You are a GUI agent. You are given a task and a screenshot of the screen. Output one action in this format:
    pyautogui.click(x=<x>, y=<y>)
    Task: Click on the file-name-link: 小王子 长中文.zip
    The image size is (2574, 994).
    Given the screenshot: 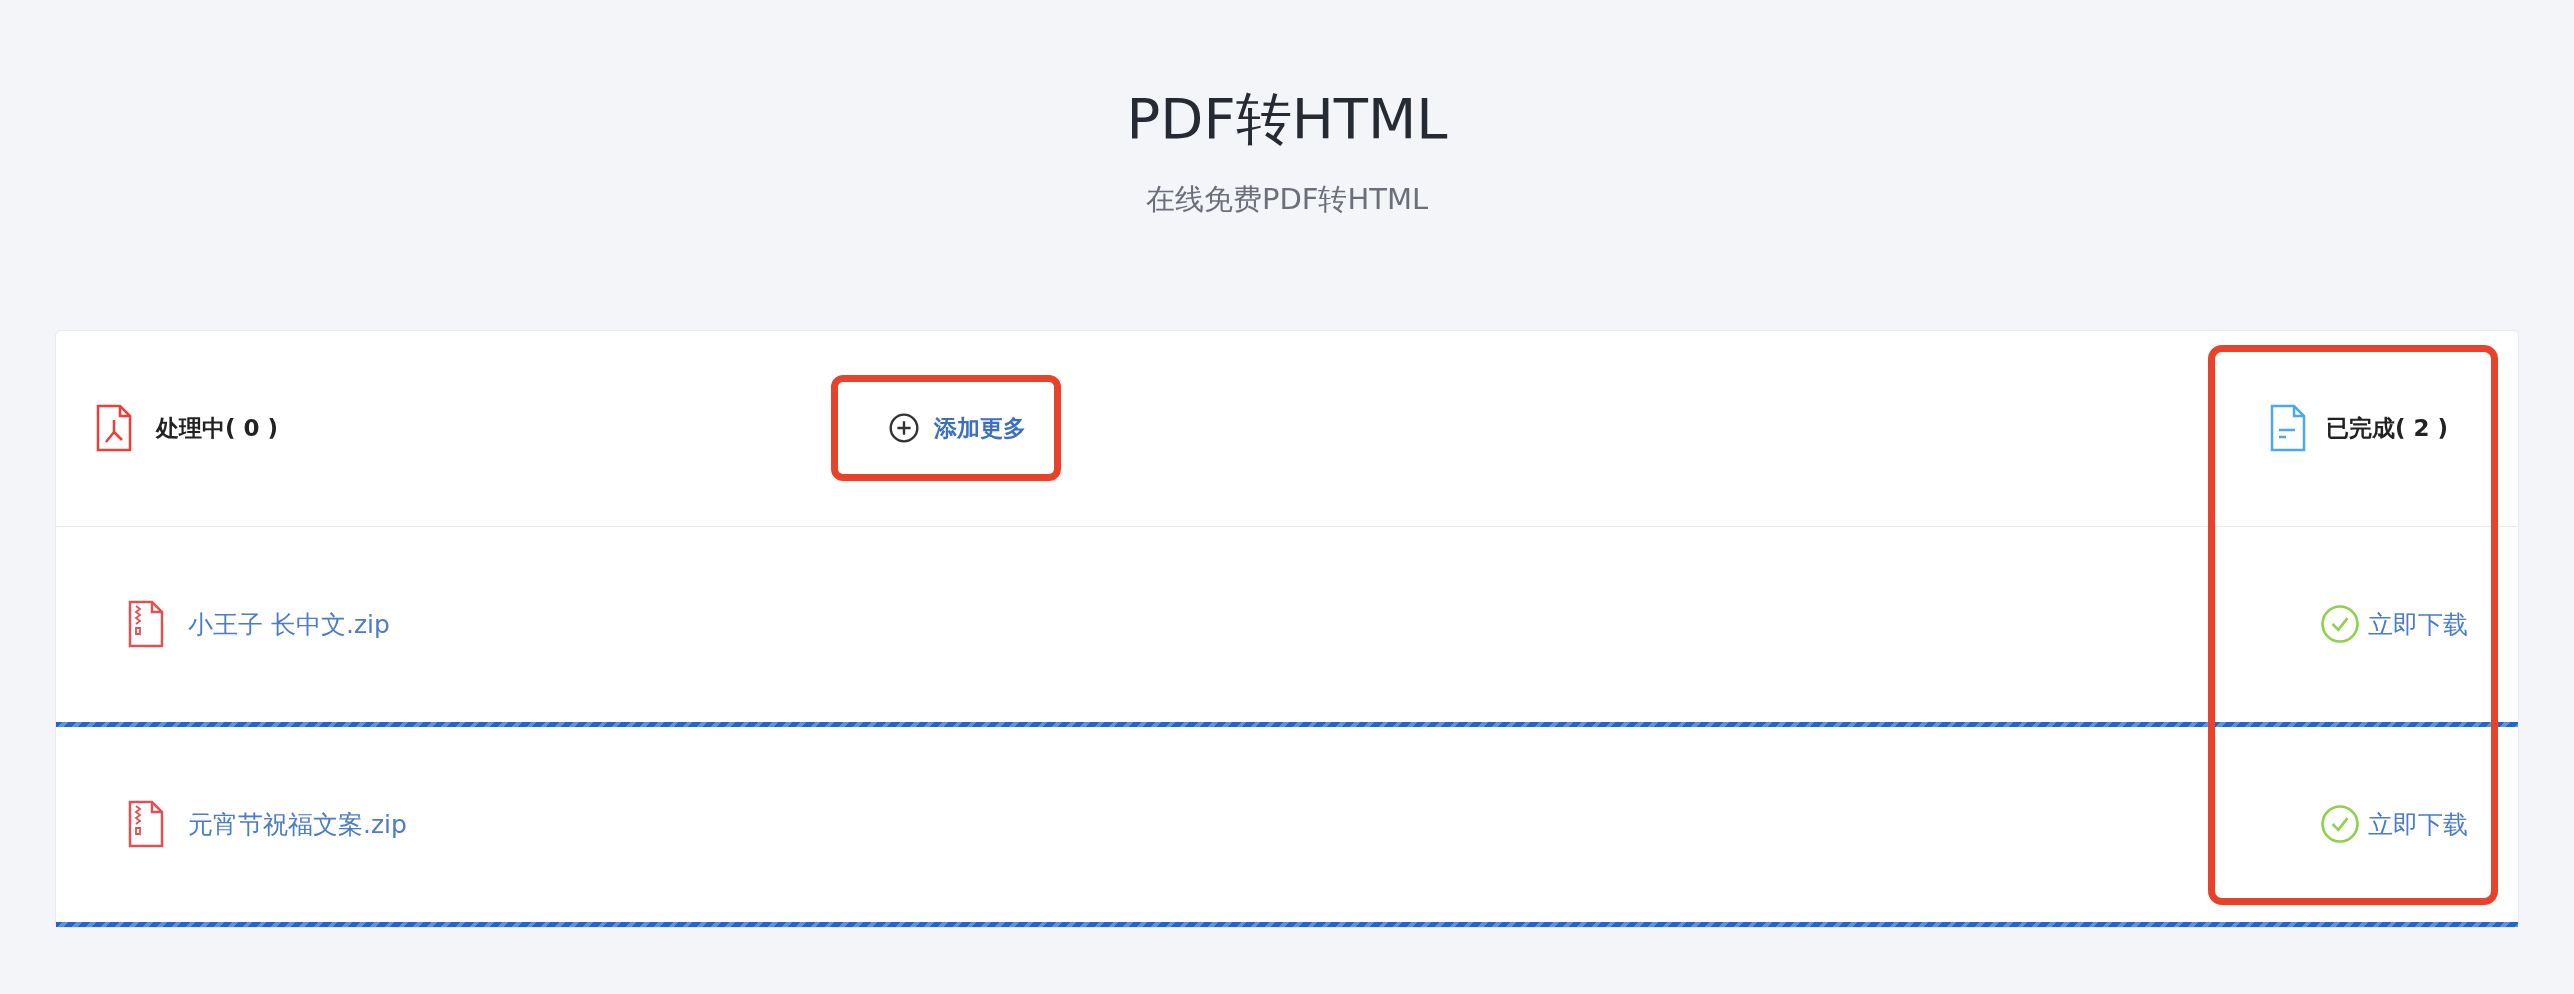 What is the action you would take?
    pyautogui.click(x=289, y=624)
    